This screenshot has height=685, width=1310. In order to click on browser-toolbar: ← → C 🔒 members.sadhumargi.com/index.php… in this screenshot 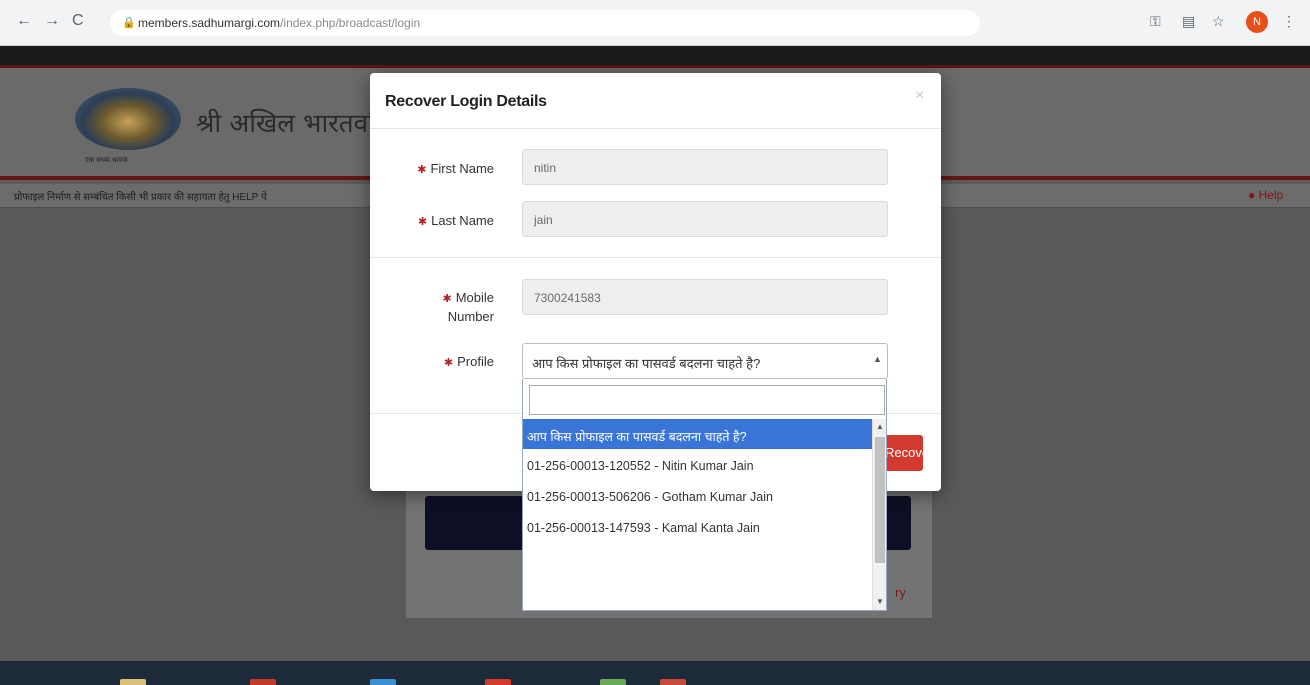, I will do `click(655, 23)`.